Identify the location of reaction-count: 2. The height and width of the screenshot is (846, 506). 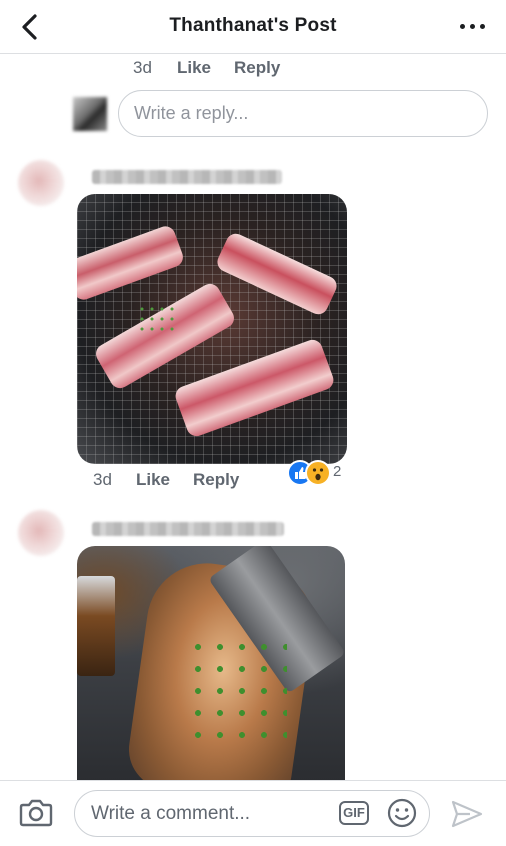
(337, 471).